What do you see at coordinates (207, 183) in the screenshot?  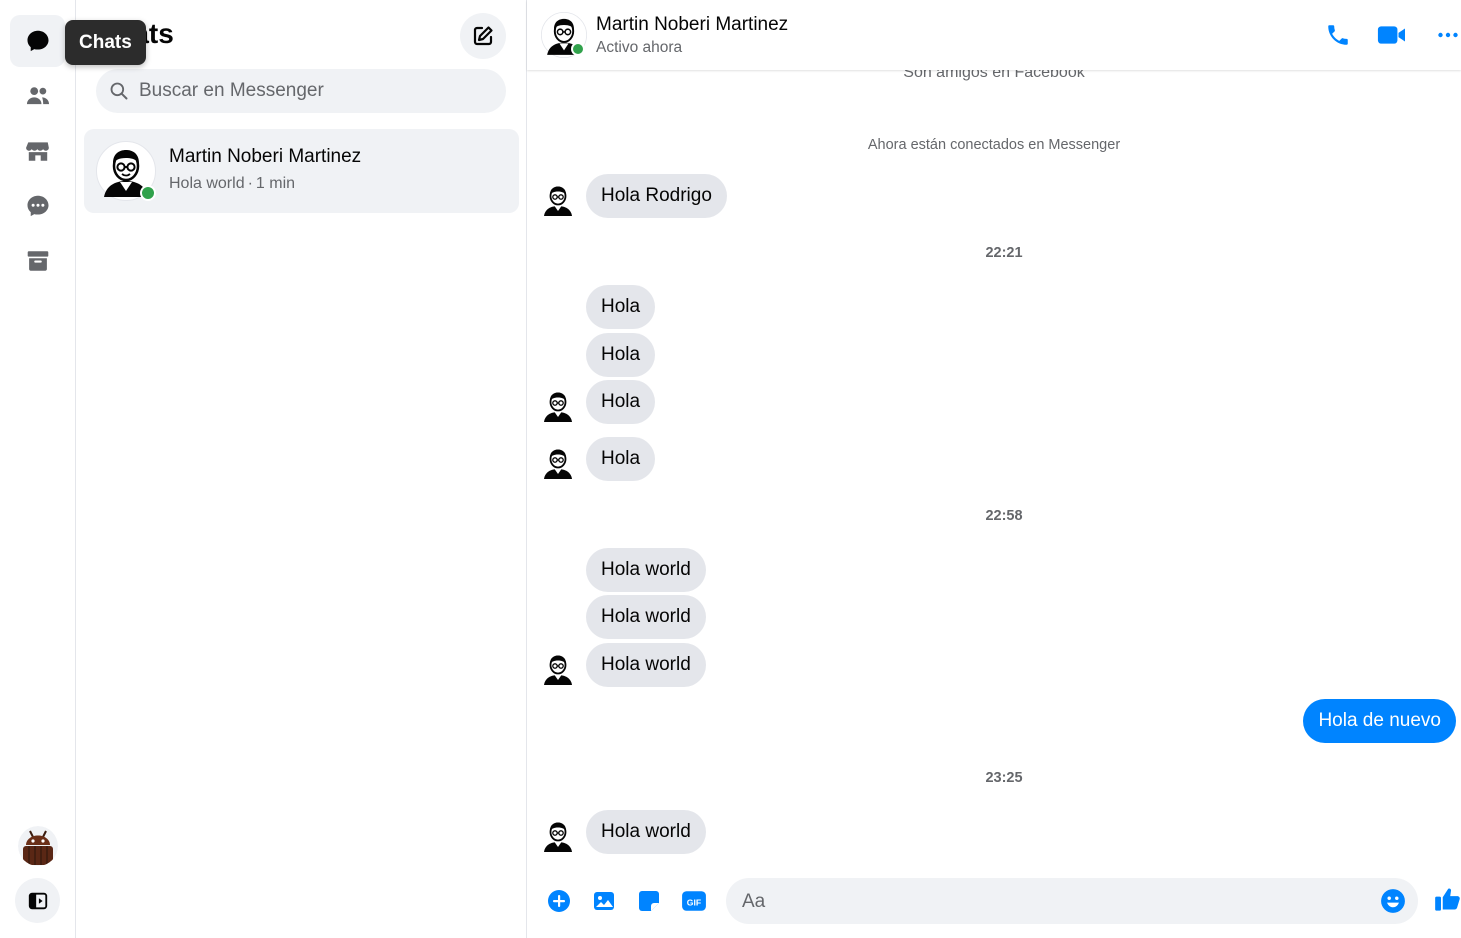 I see `last-message: Hola world` at bounding box center [207, 183].